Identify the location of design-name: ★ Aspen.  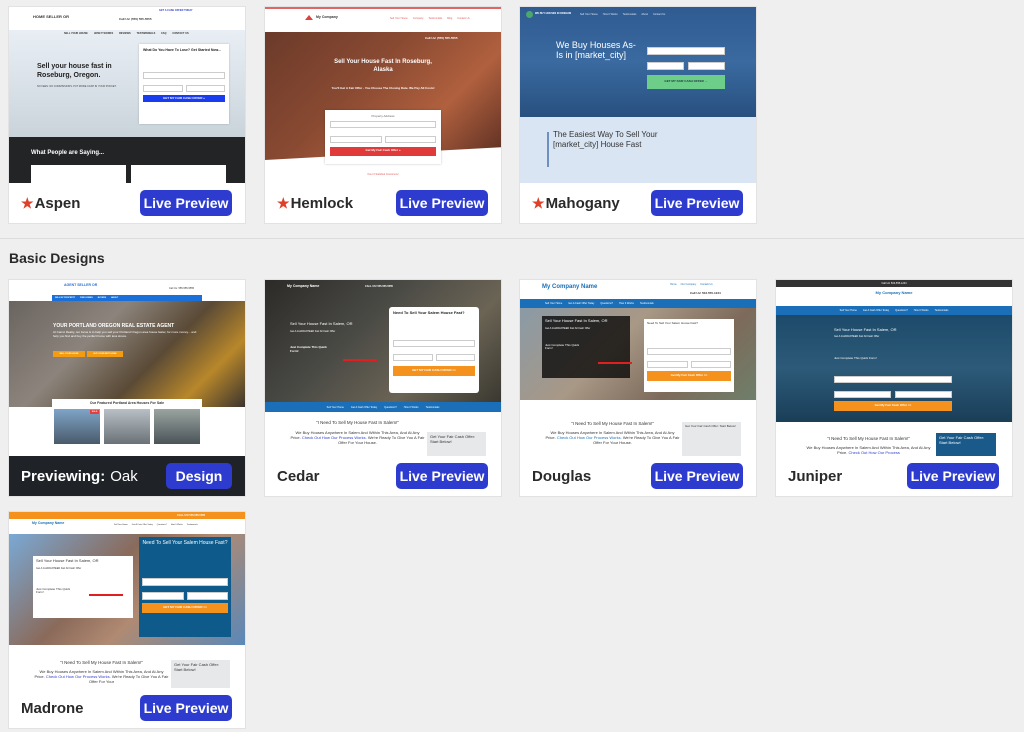
(51, 203).